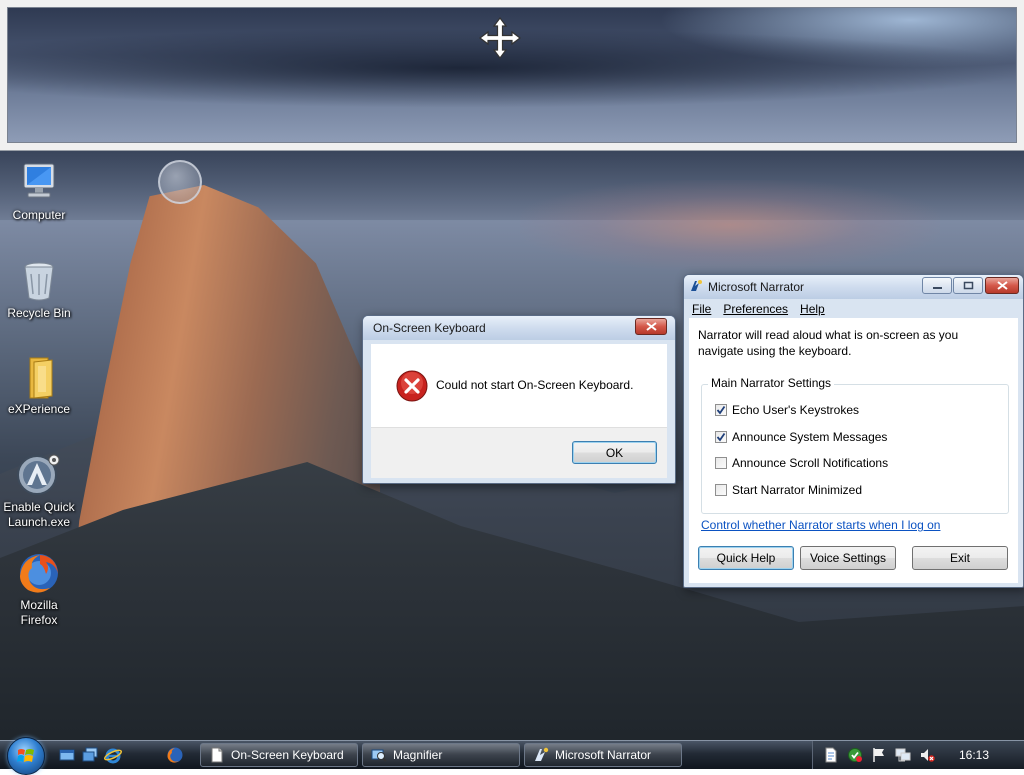  I want to click on checkbox-announce-system-messages, so click(721, 437).